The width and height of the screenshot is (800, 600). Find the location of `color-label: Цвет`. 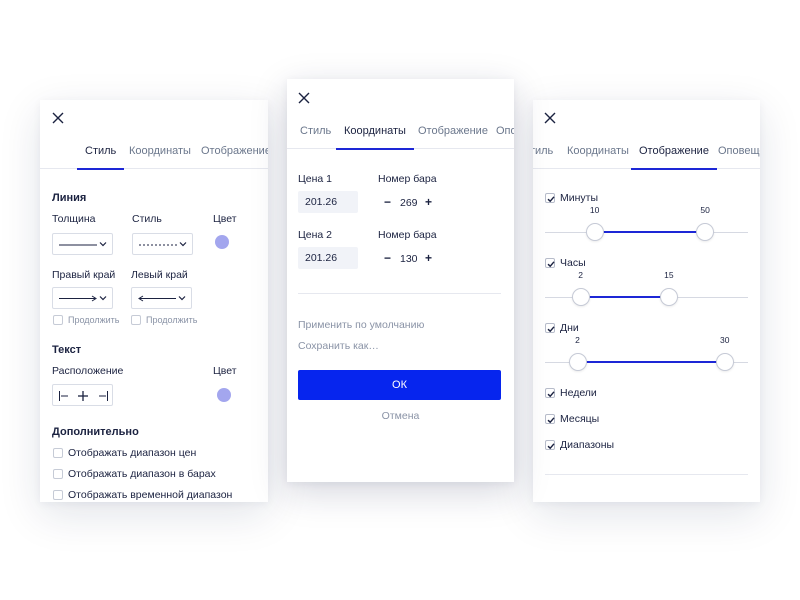

color-label: Цвет is located at coordinates (225, 219).